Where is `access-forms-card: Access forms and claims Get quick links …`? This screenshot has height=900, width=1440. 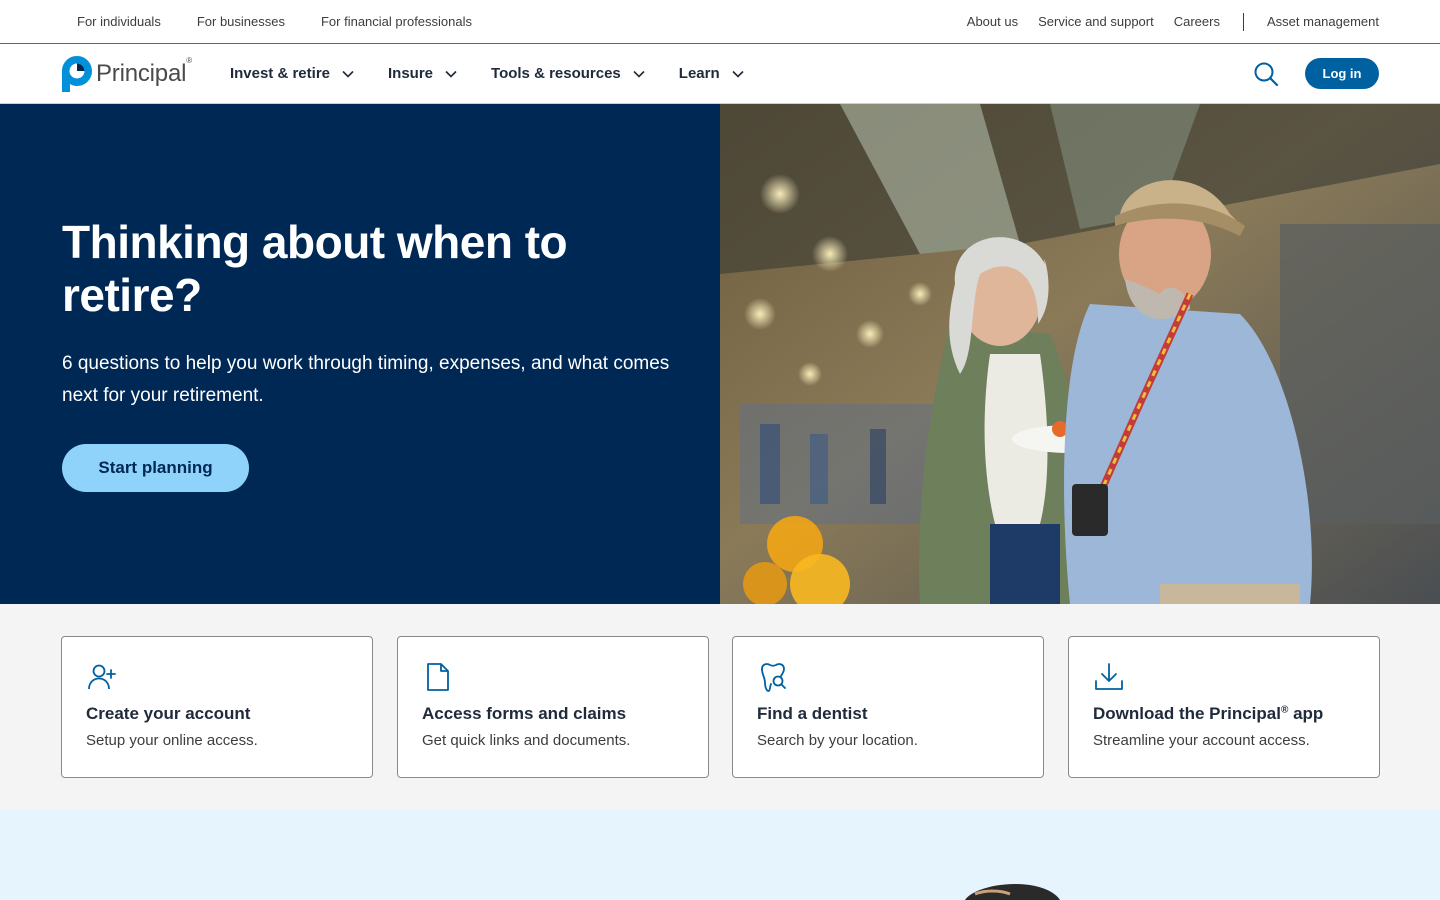 access-forms-card: Access forms and claims Get quick links … is located at coordinates (553, 707).